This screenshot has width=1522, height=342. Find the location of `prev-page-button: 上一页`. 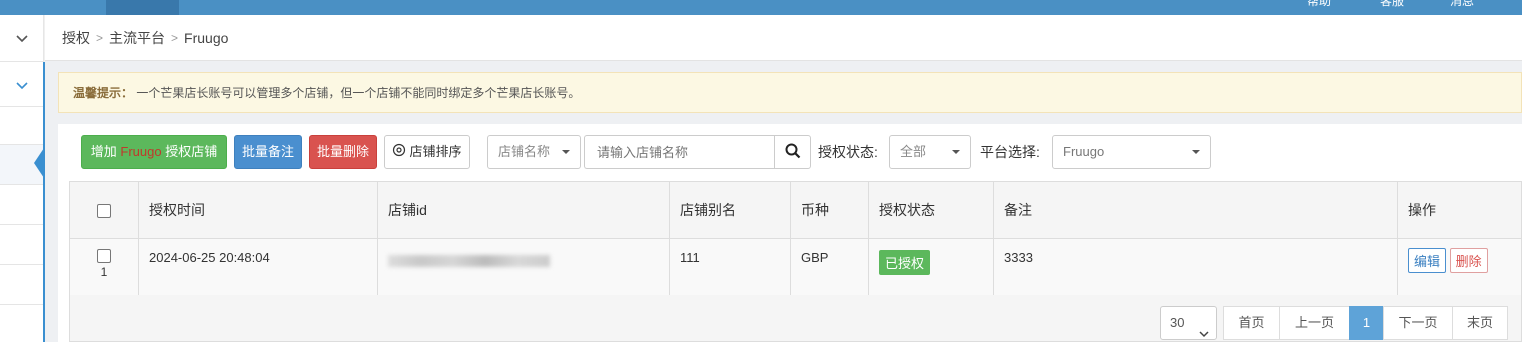

prev-page-button: 上一页 is located at coordinates (1314, 323).